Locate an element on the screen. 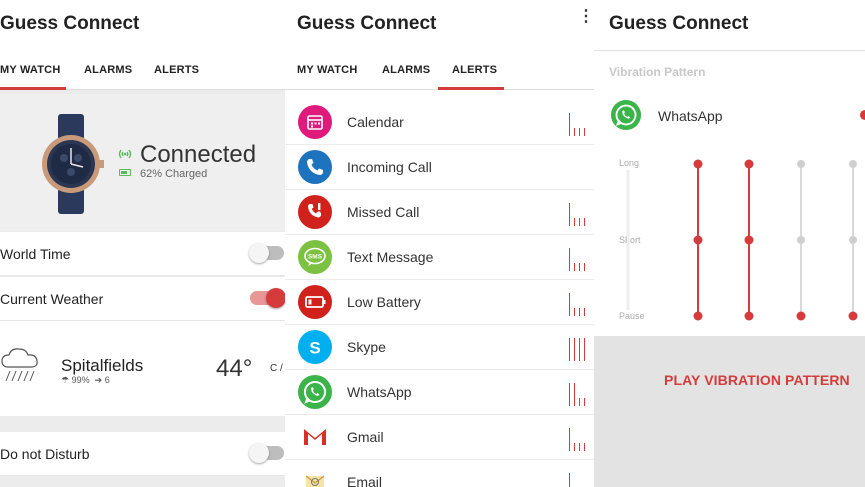 The image size is (865, 487). vibration-app-indicator is located at coordinates (862, 115).